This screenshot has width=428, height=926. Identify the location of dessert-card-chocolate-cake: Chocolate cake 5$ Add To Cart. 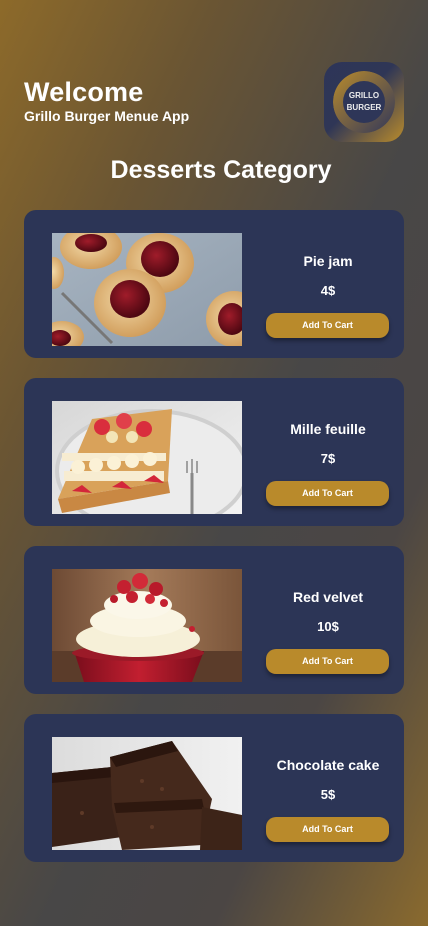
(214, 788).